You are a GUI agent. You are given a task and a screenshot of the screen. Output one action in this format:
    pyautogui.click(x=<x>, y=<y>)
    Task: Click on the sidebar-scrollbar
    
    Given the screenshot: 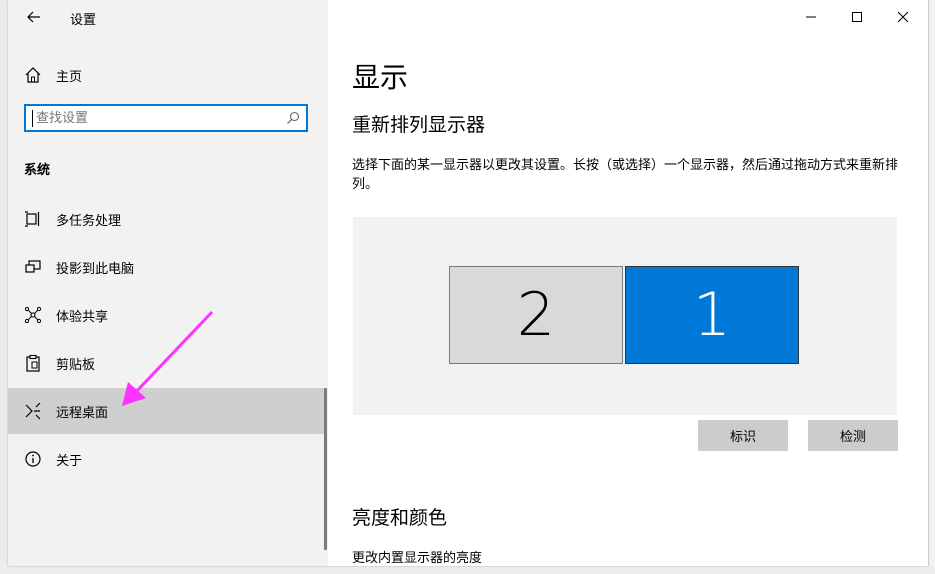 What is the action you would take?
    pyautogui.click(x=325, y=469)
    